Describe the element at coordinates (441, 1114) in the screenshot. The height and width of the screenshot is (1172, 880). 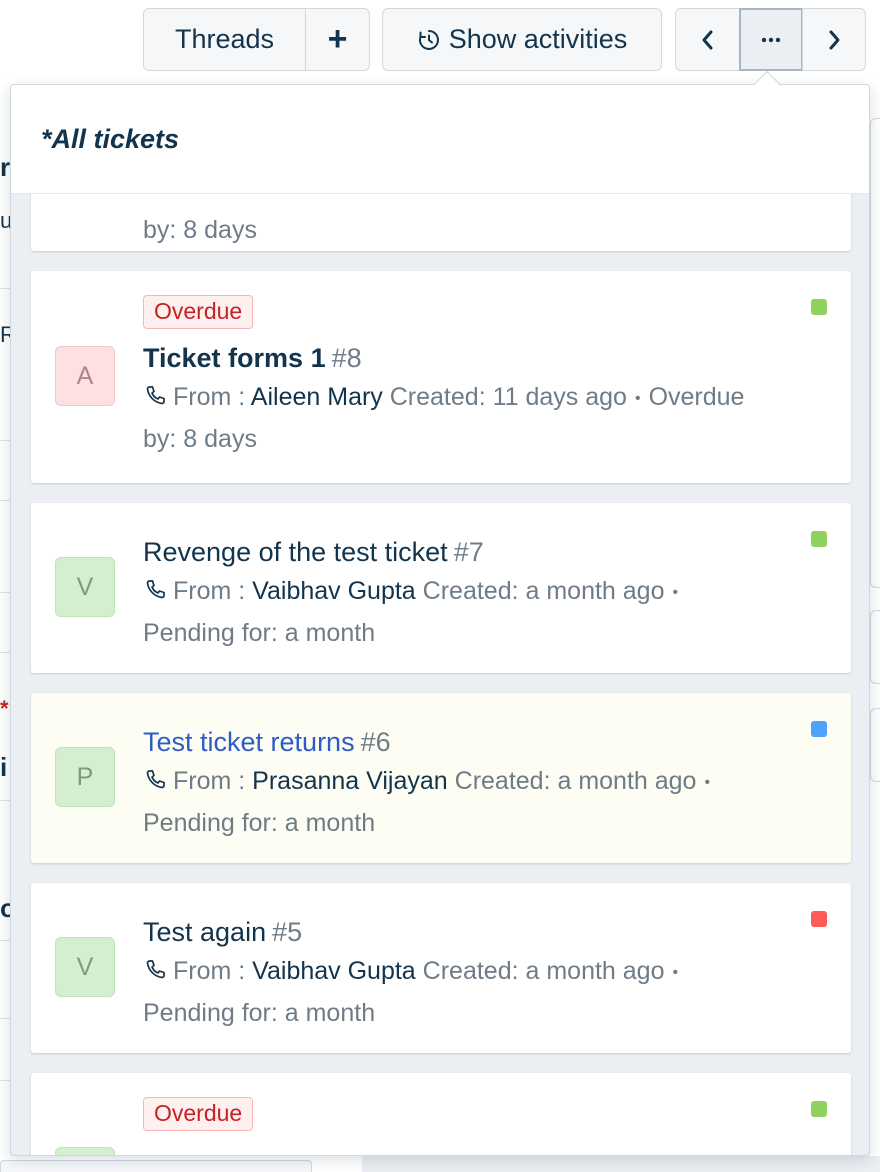
I see `ticket-card: Overdue` at that location.